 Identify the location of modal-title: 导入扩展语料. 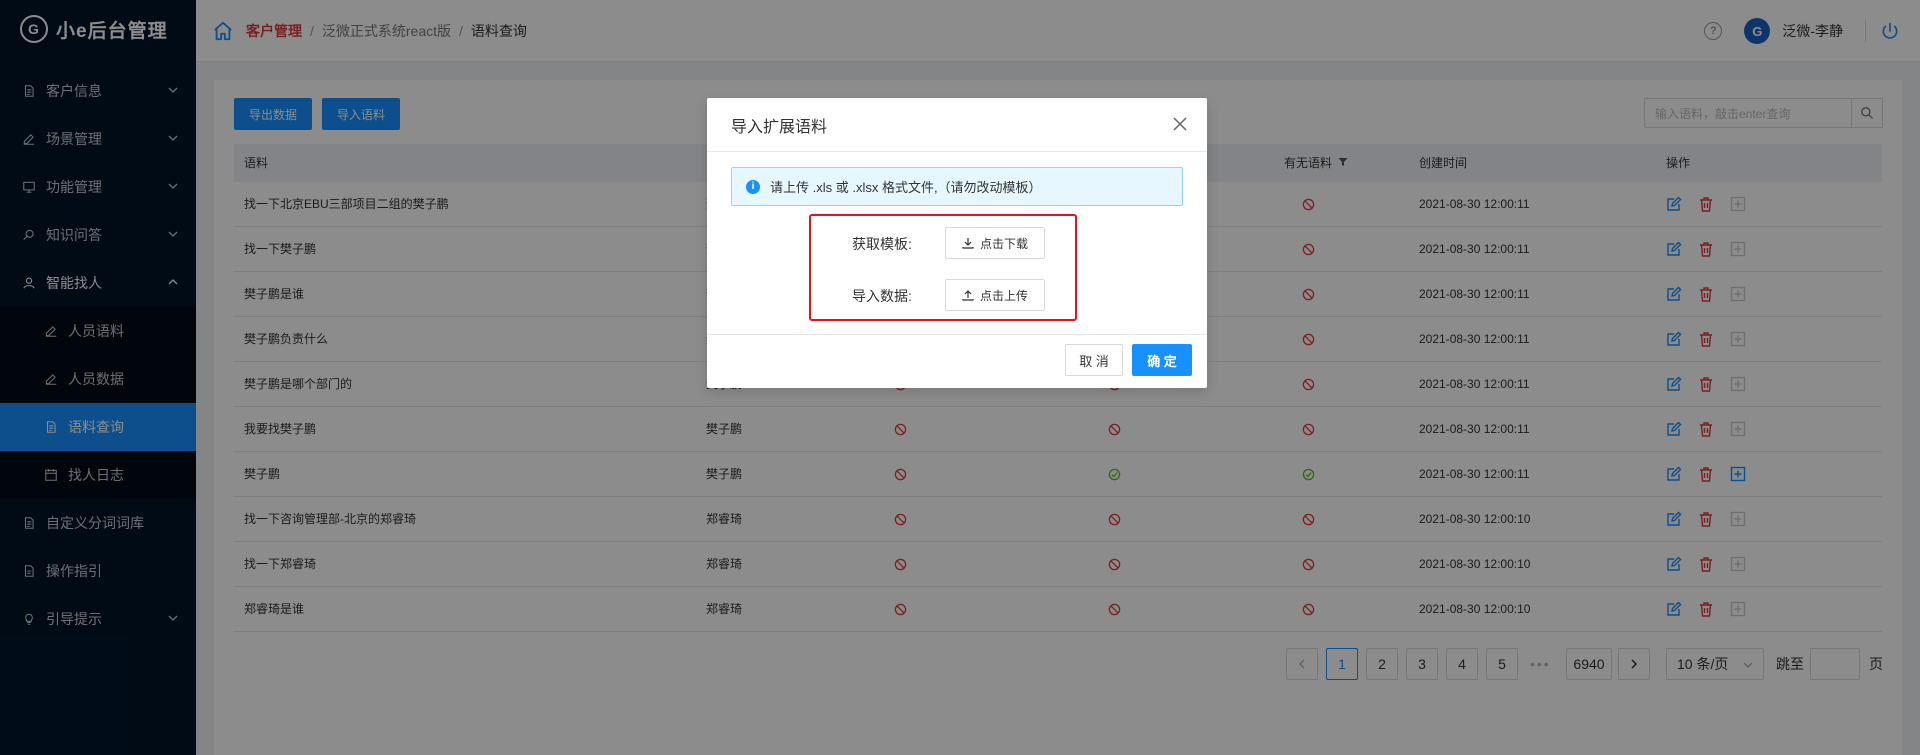
(779, 127).